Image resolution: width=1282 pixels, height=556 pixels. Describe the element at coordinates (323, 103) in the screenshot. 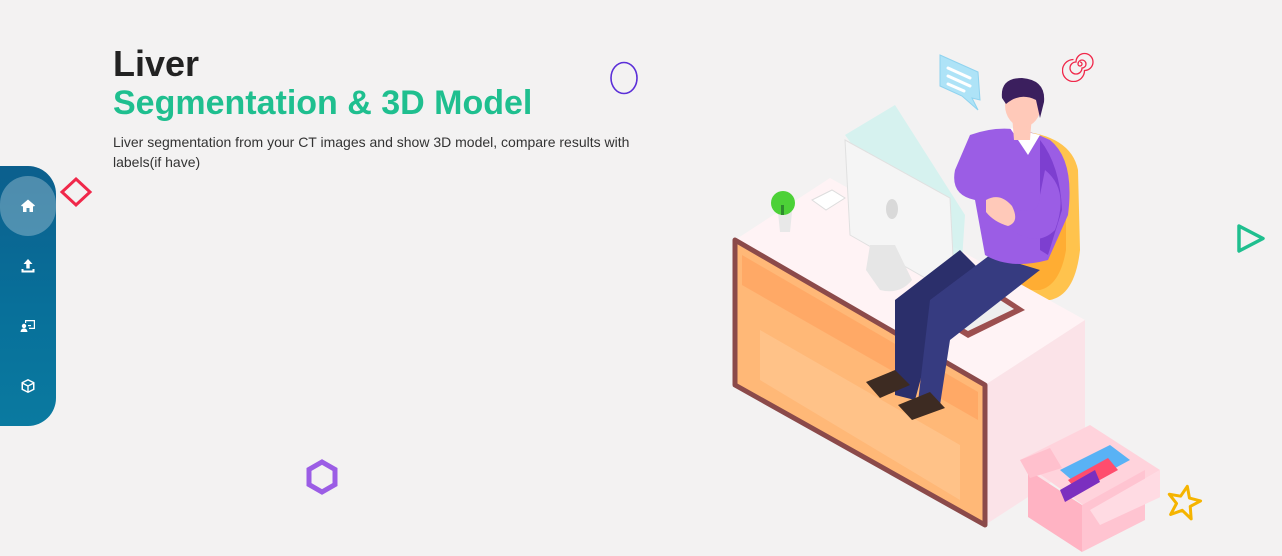

I see `page-subtitle: Segmentation & 3D Model` at that location.